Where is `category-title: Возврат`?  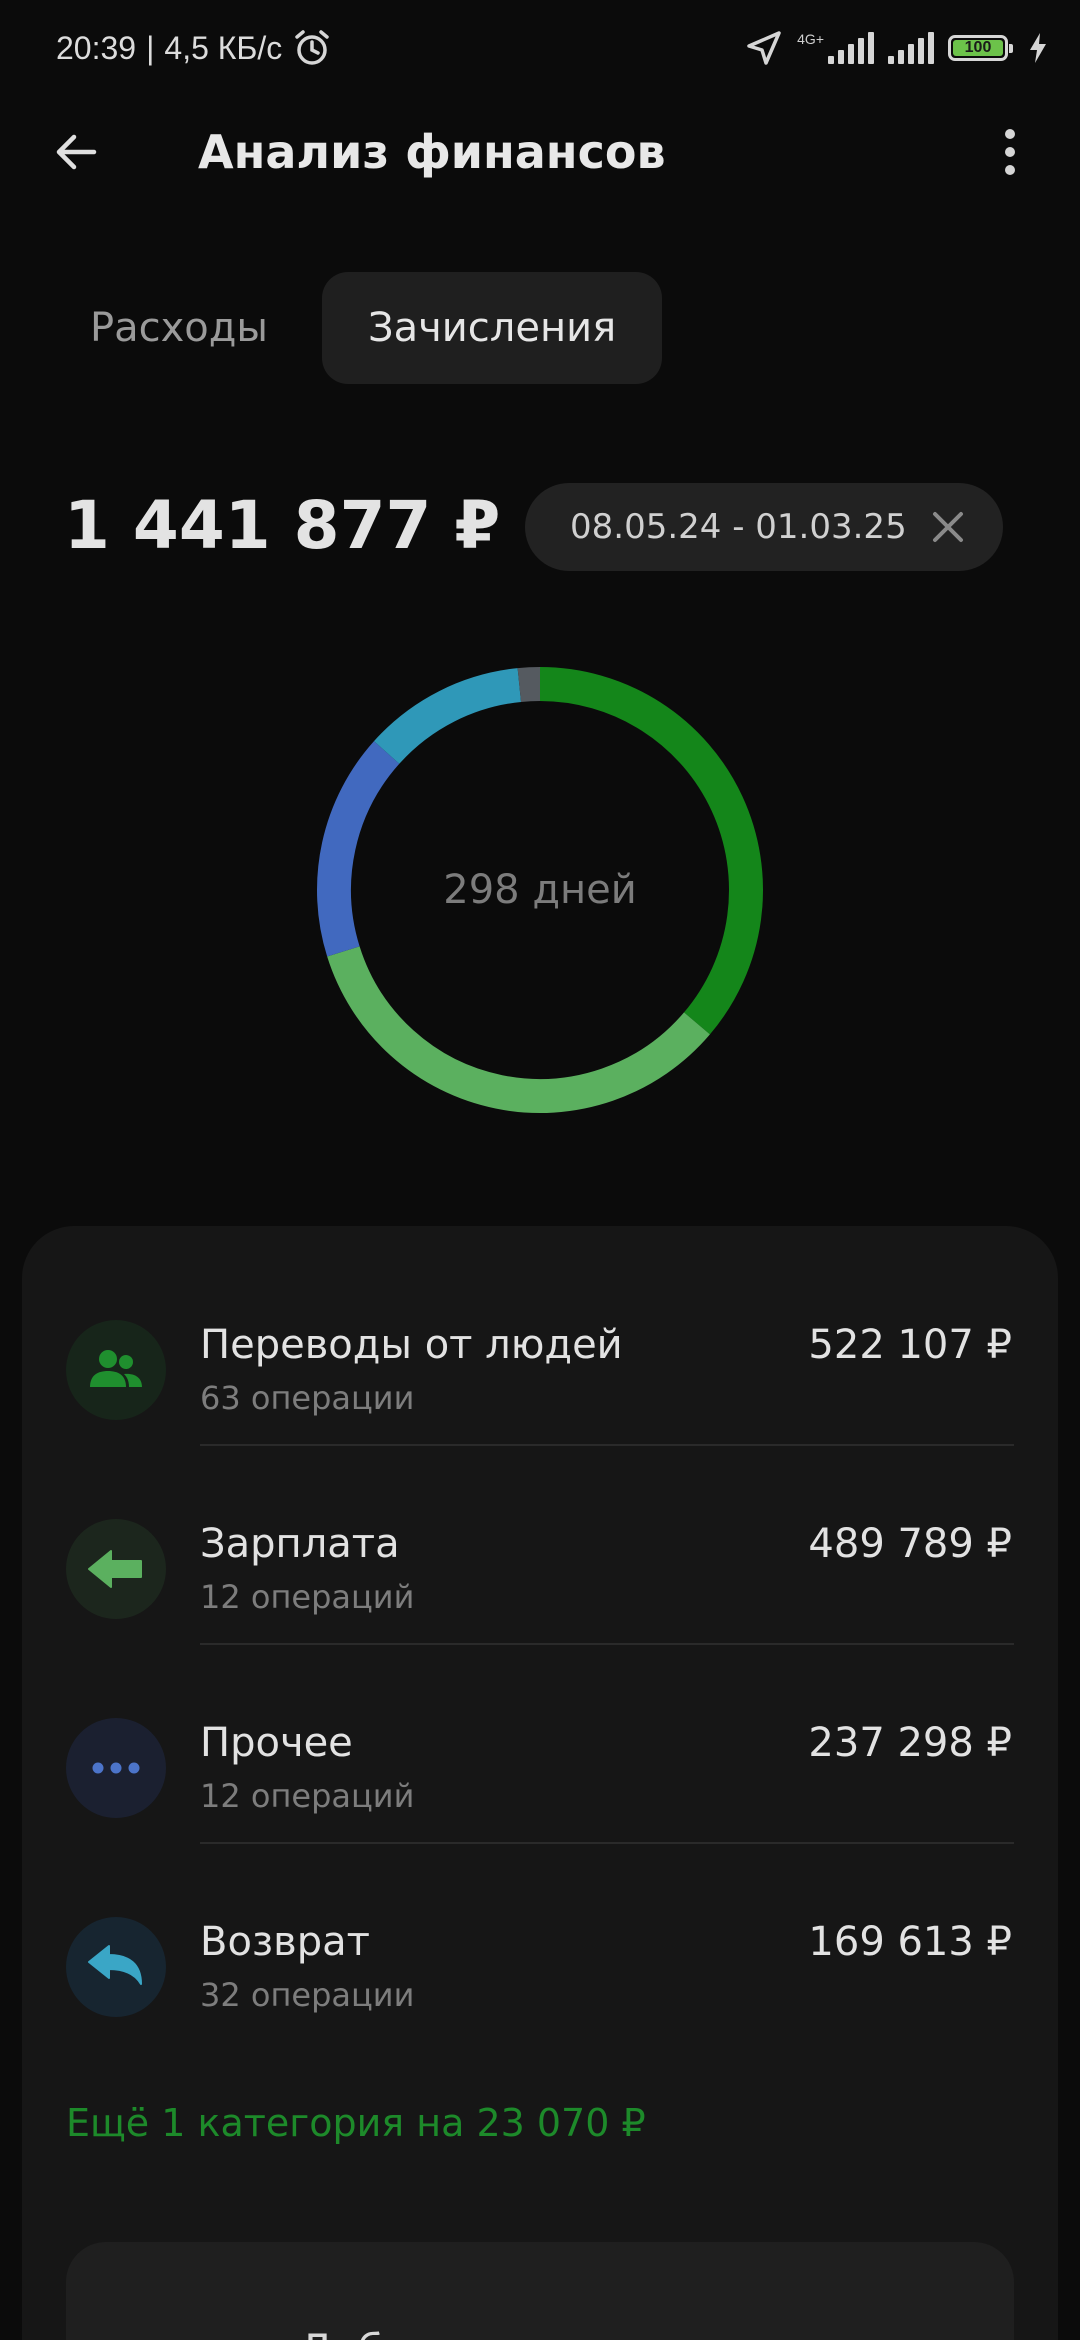
category-title: Возврат is located at coordinates (285, 1942).